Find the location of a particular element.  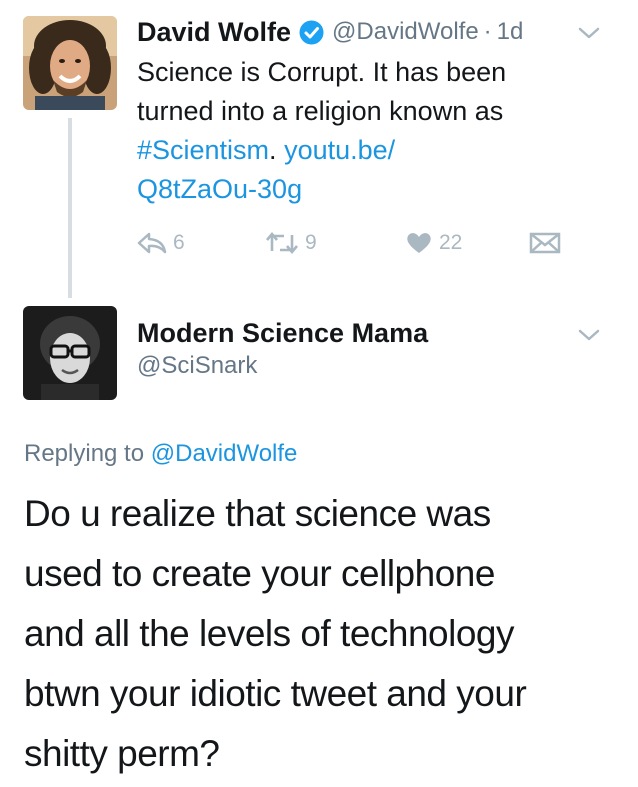

period-text: . is located at coordinates (273, 150).